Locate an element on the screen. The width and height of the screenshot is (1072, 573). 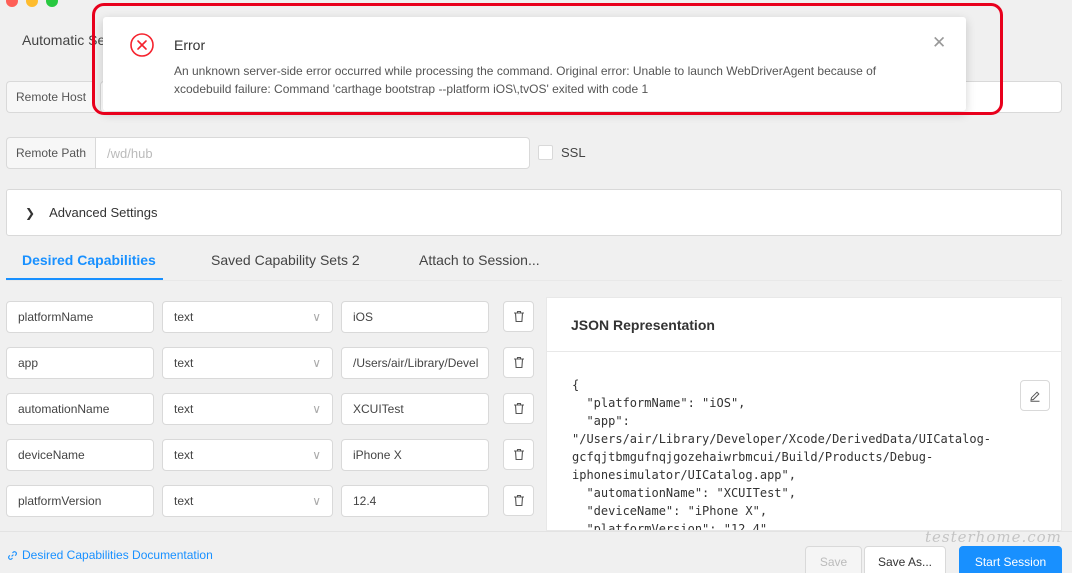
json-panel-title: JSON Representation is located at coordinates (804, 325).